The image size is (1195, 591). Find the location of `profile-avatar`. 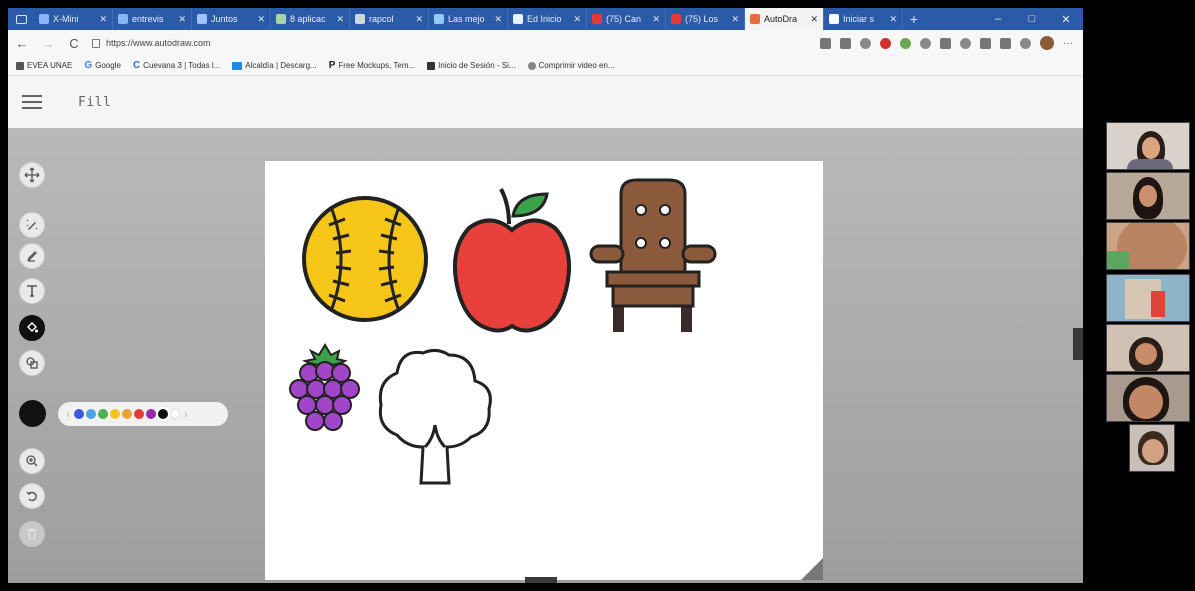

profile-avatar is located at coordinates (1047, 43).